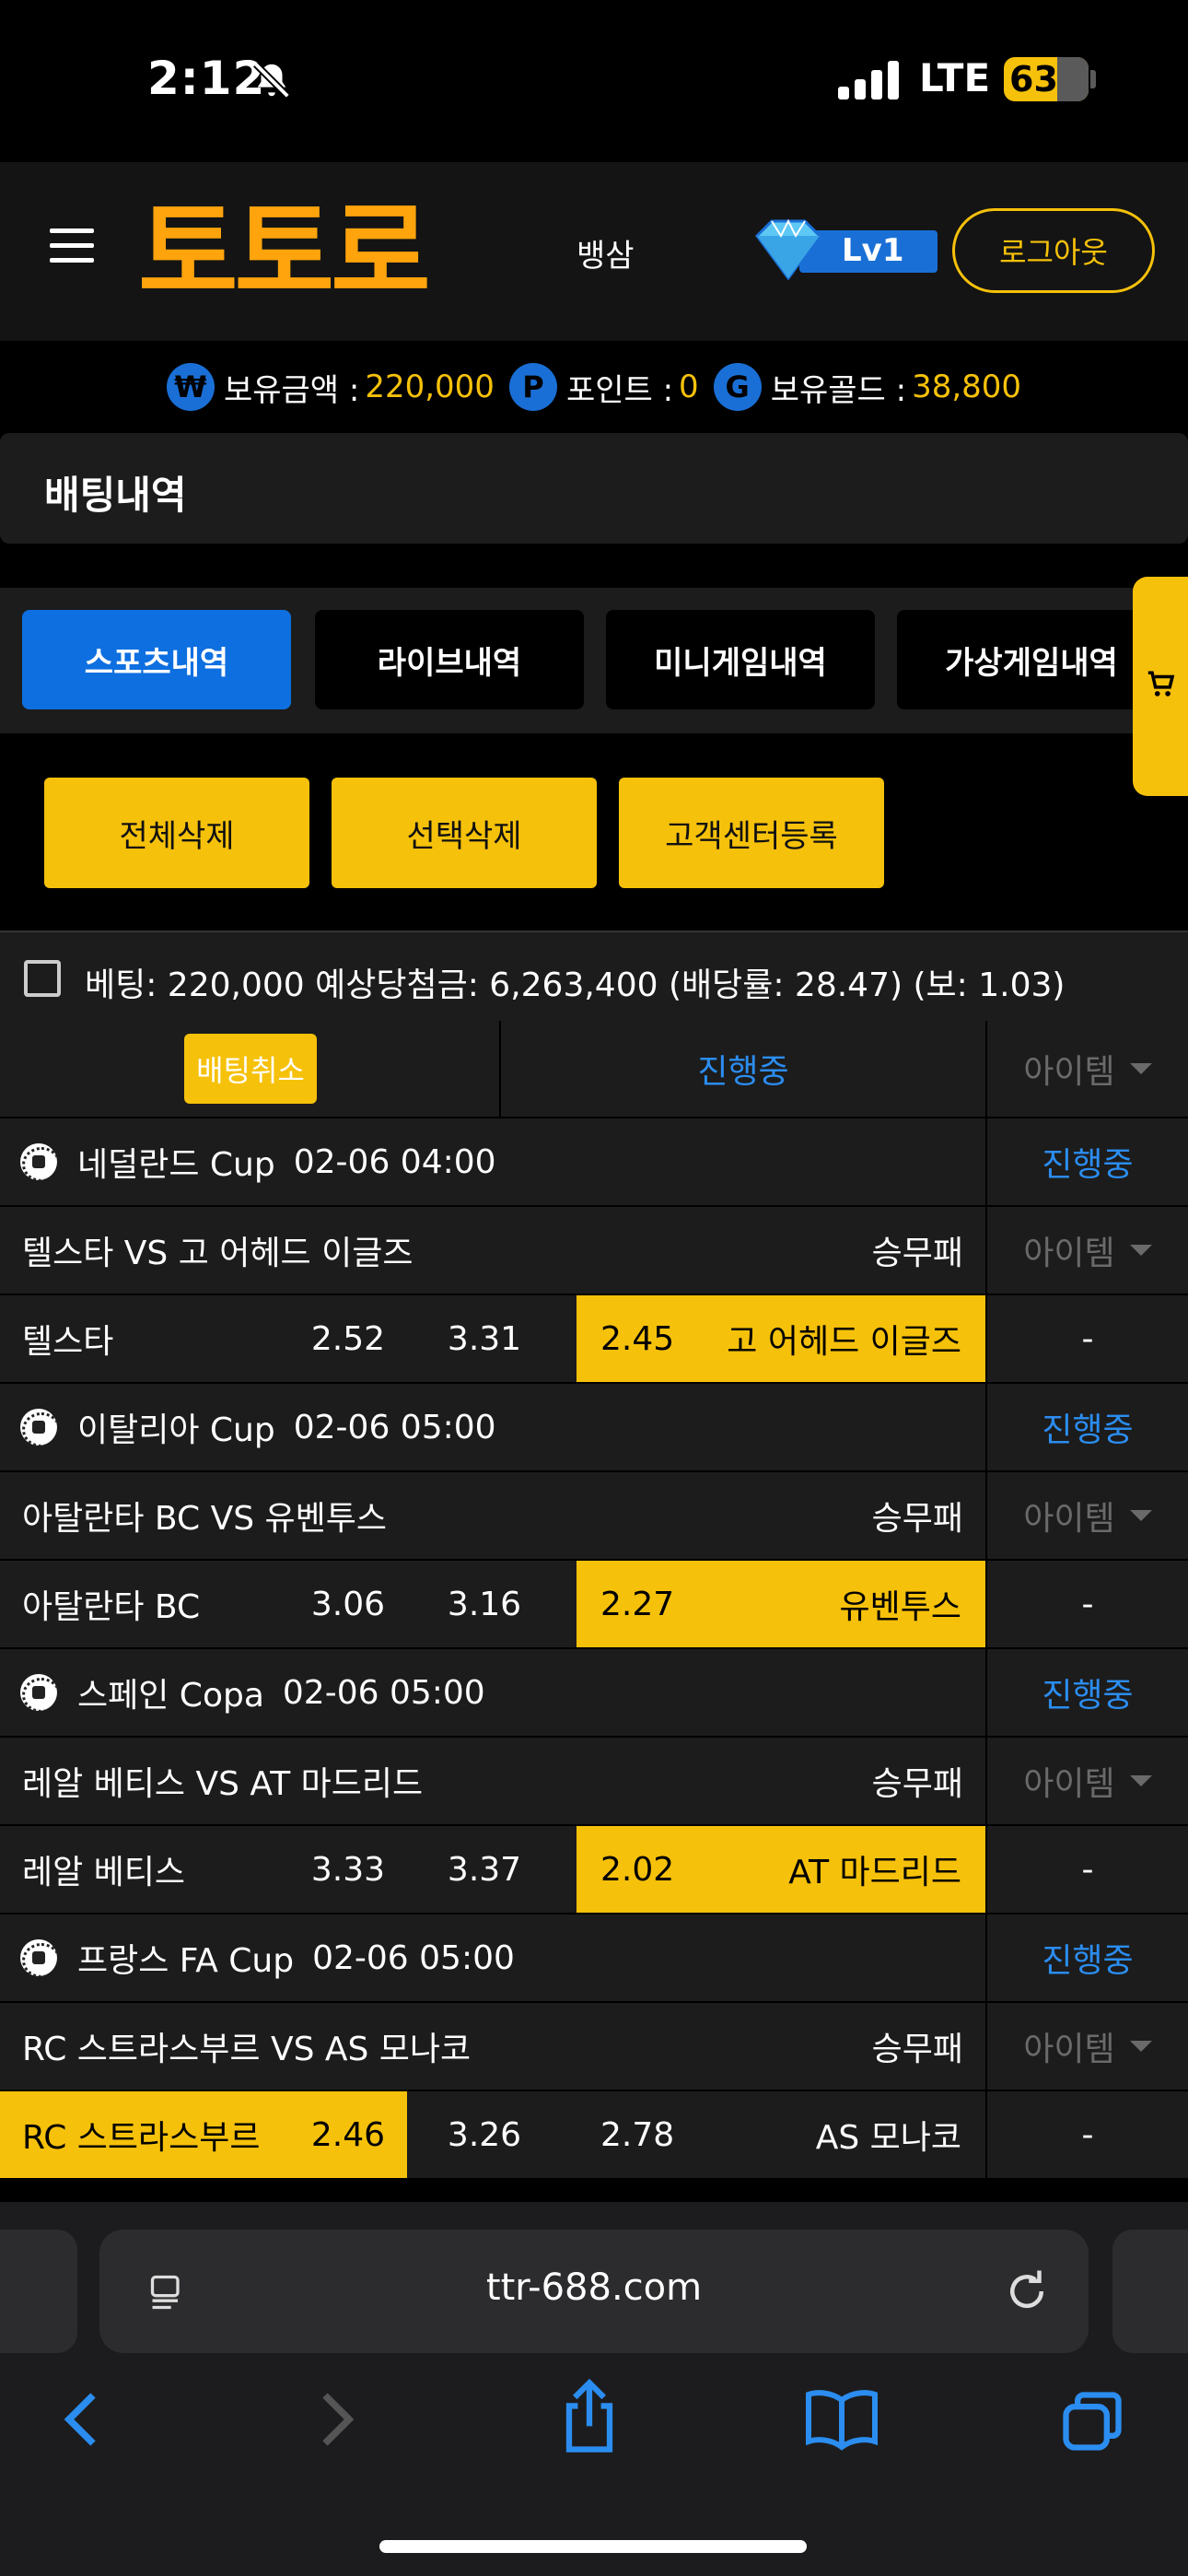  I want to click on page-title: 배팅내역, so click(115, 495).